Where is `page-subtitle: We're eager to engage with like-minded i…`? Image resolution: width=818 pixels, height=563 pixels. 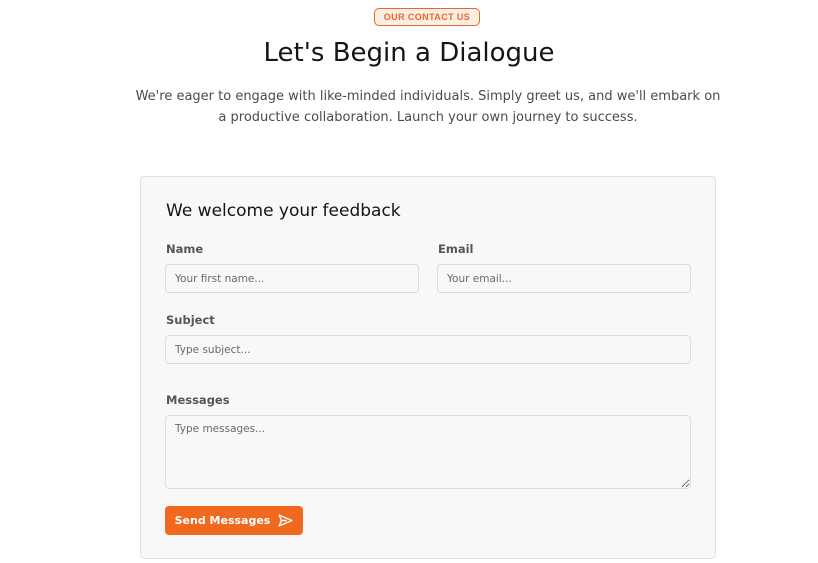 page-subtitle: We're eager to engage with like-minded i… is located at coordinates (428, 107).